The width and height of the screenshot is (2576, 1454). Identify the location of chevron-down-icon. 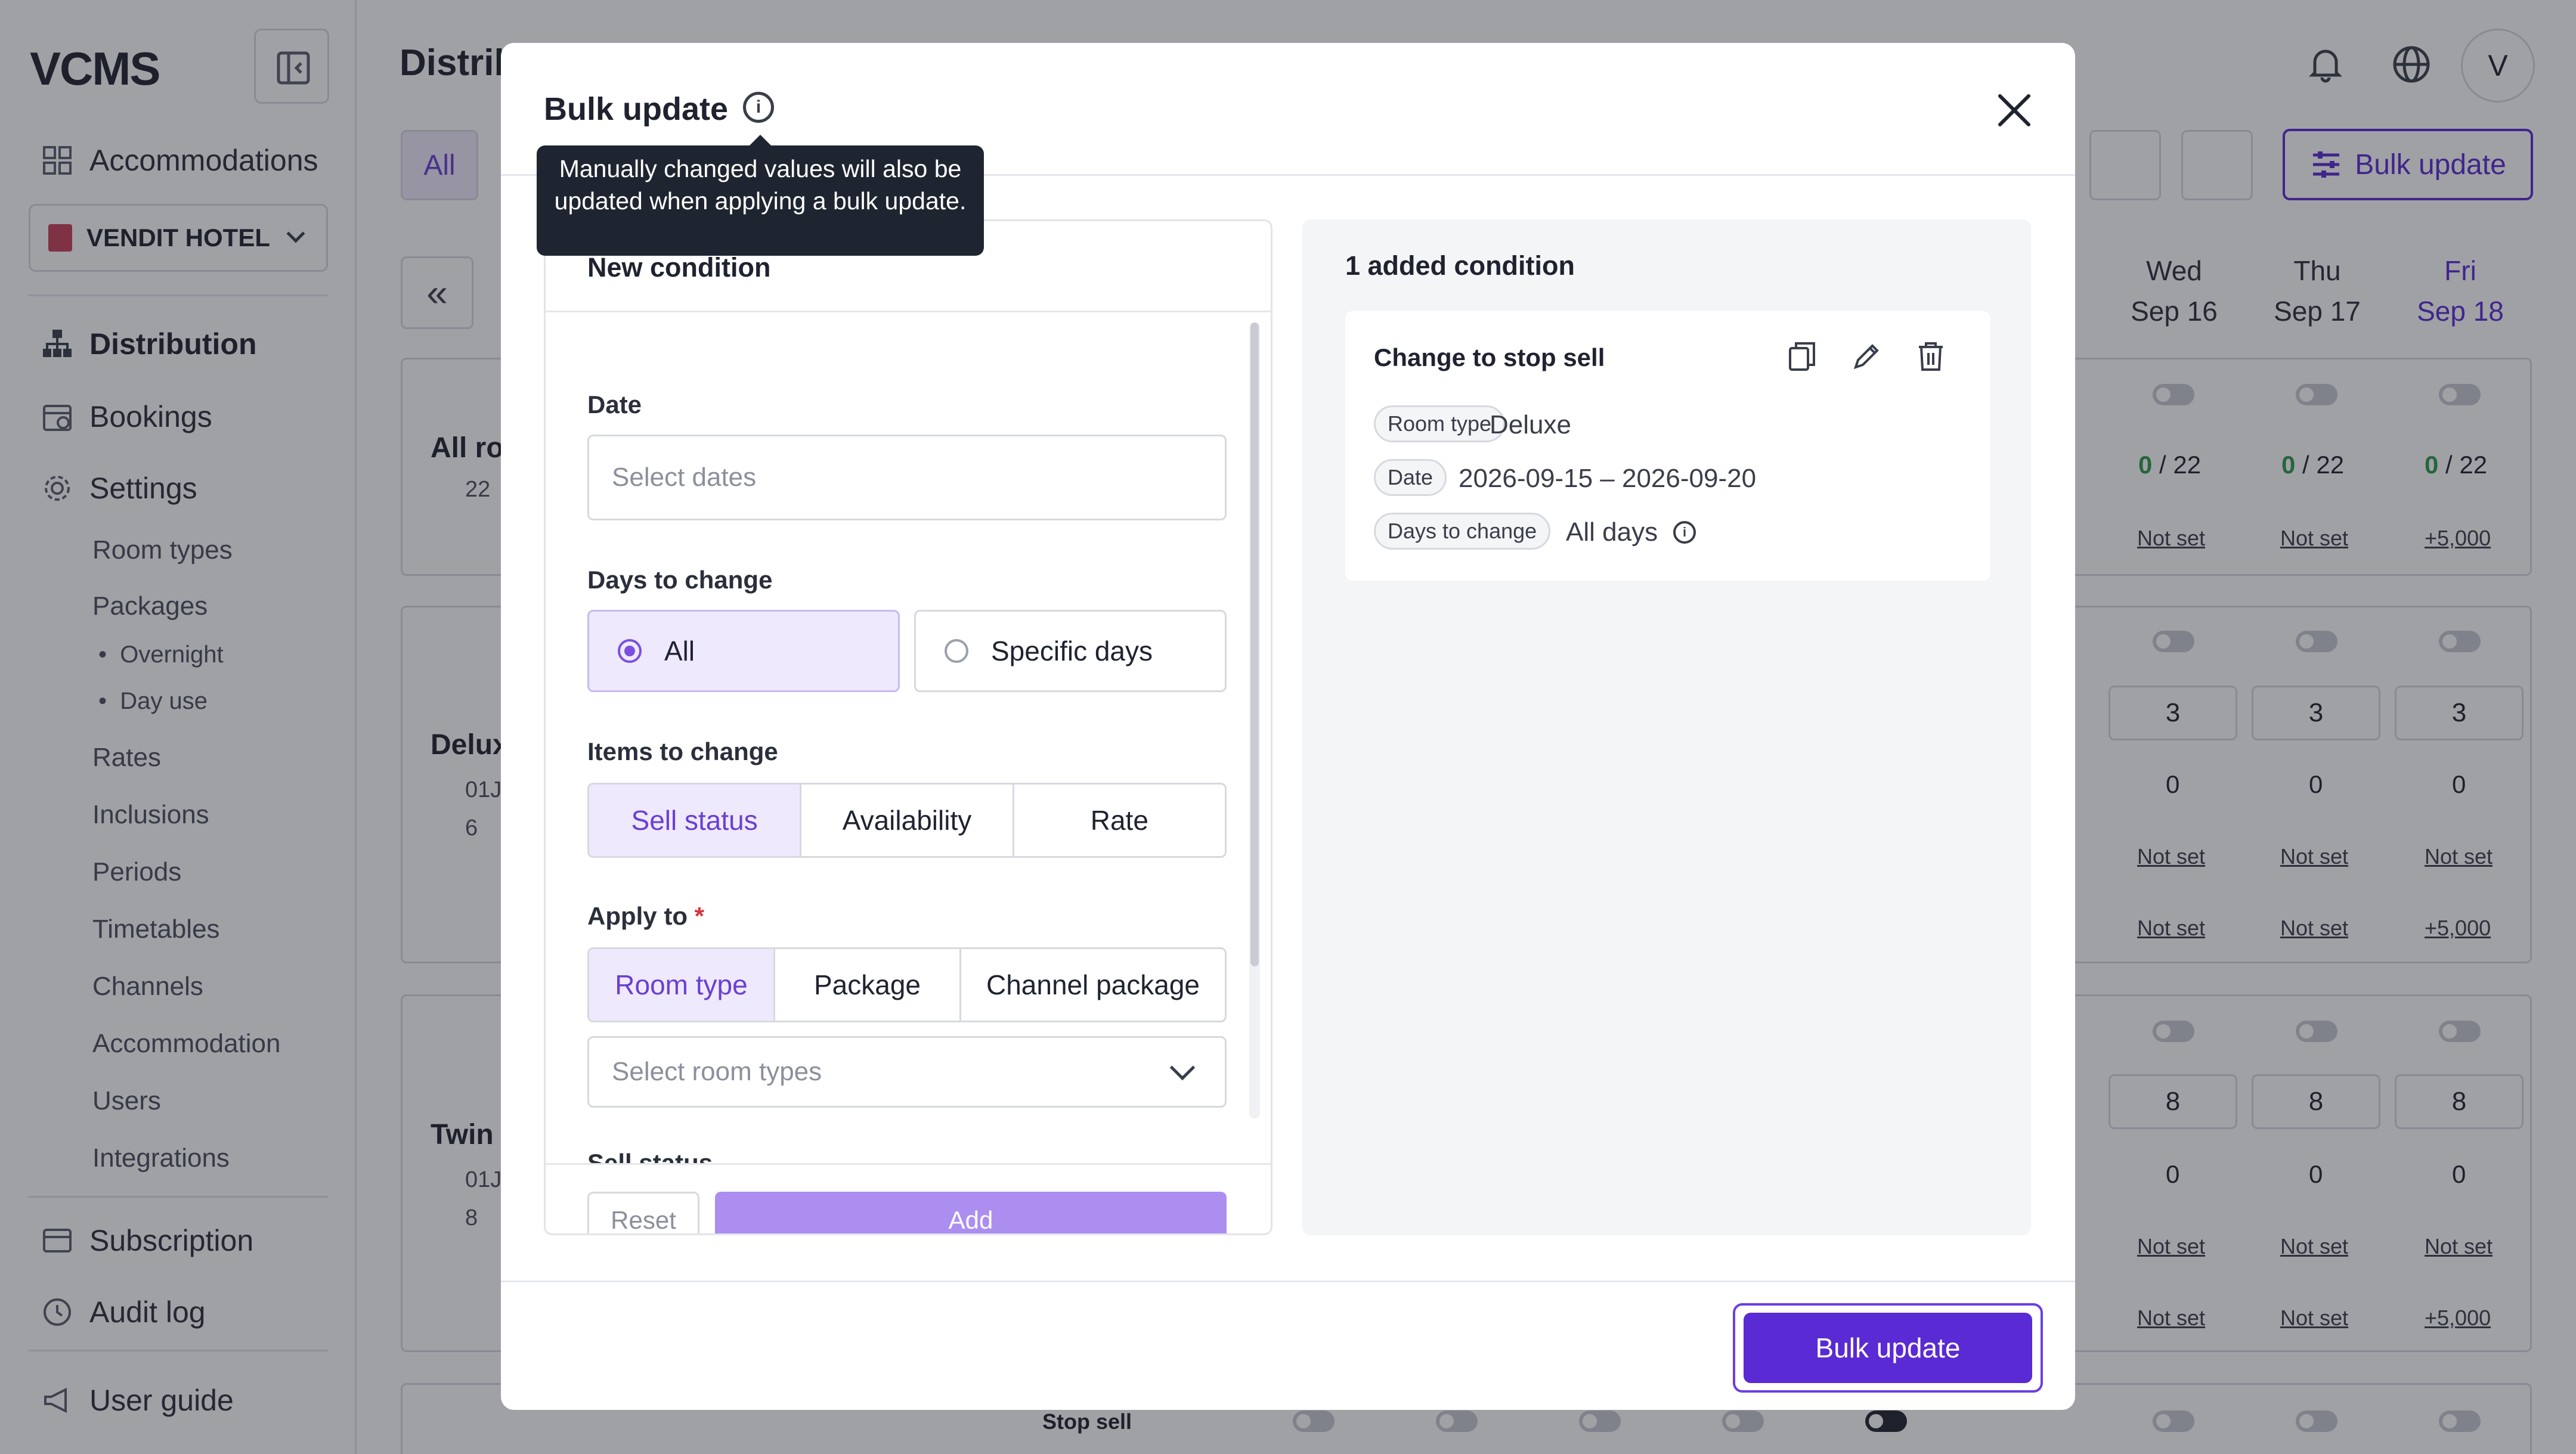
(1182, 1068).